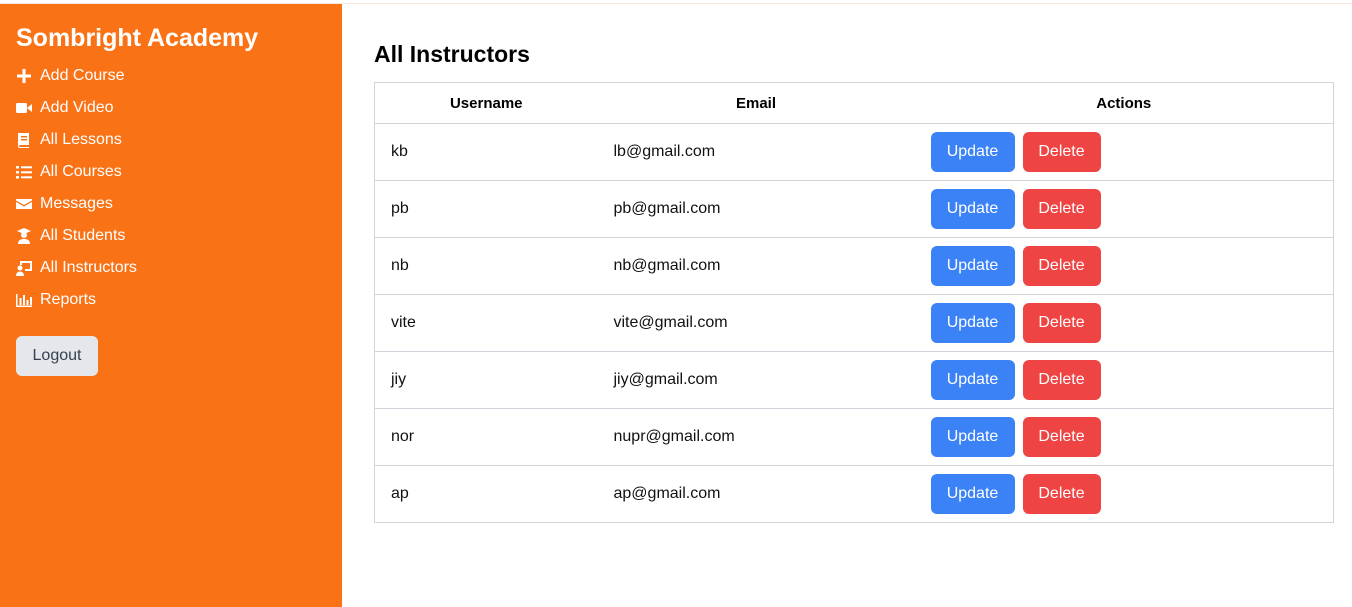  Describe the element at coordinates (28, 76) in the screenshot. I see `plus-icon` at that location.